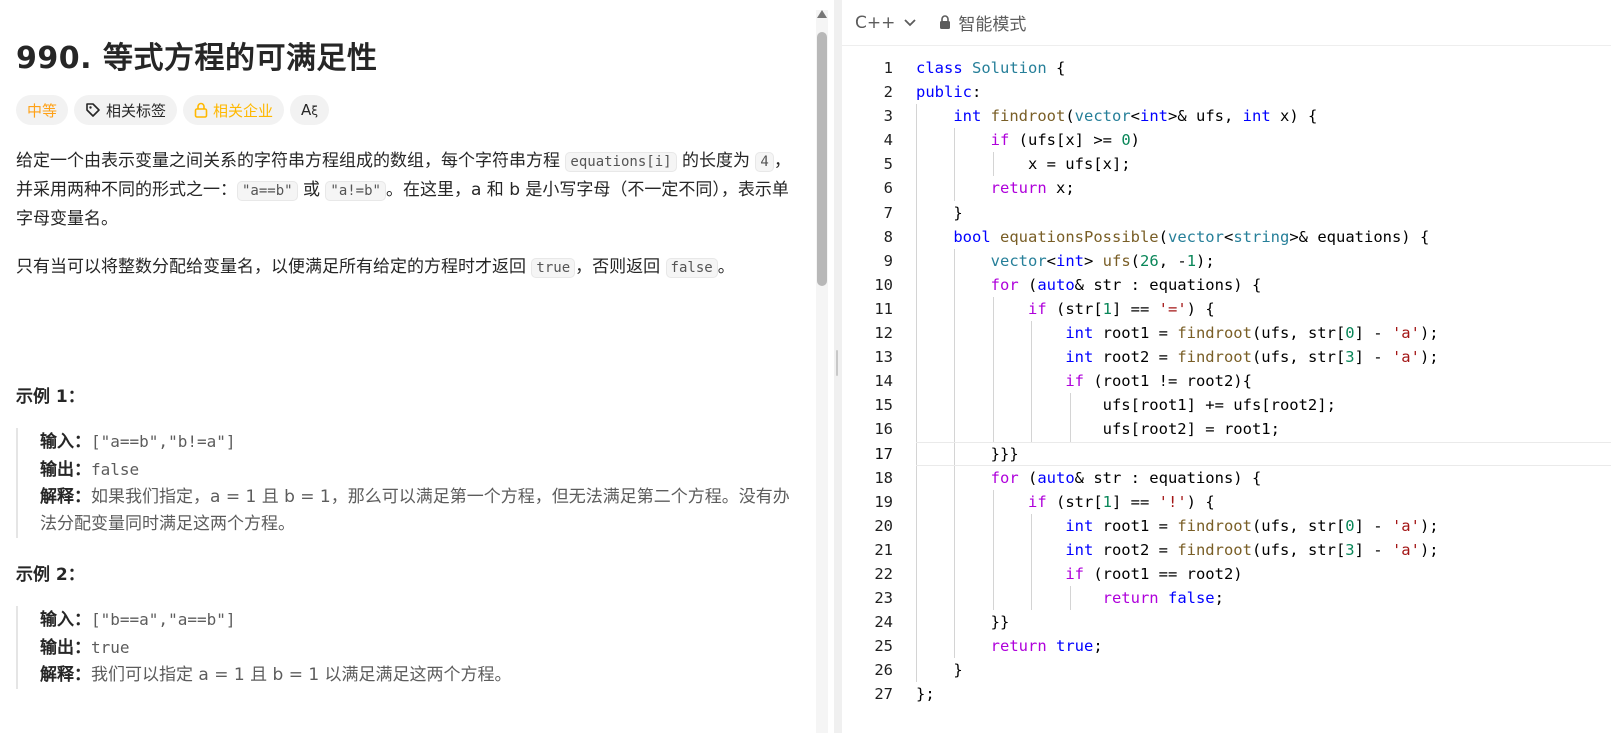 This screenshot has width=1611, height=733. What do you see at coordinates (822, 371) in the screenshot?
I see `description-scrollbar` at bounding box center [822, 371].